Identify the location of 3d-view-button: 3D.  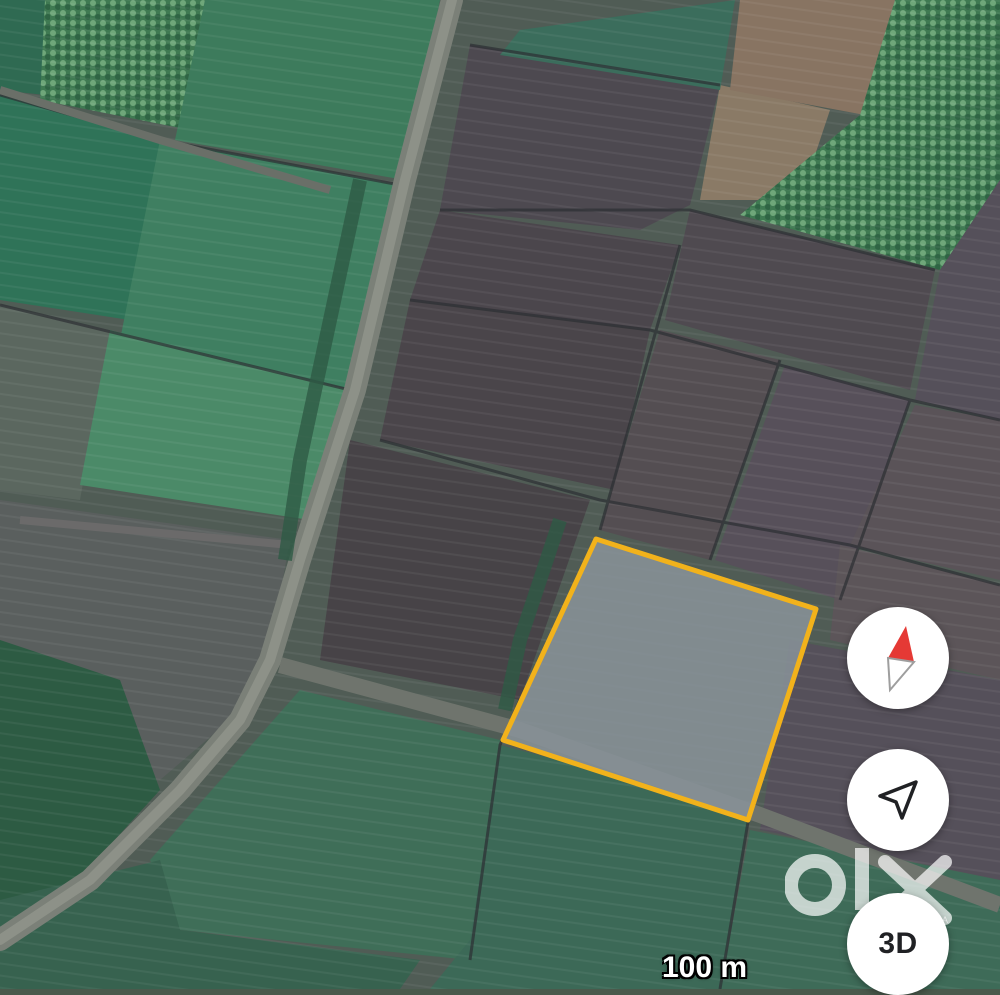
(898, 944).